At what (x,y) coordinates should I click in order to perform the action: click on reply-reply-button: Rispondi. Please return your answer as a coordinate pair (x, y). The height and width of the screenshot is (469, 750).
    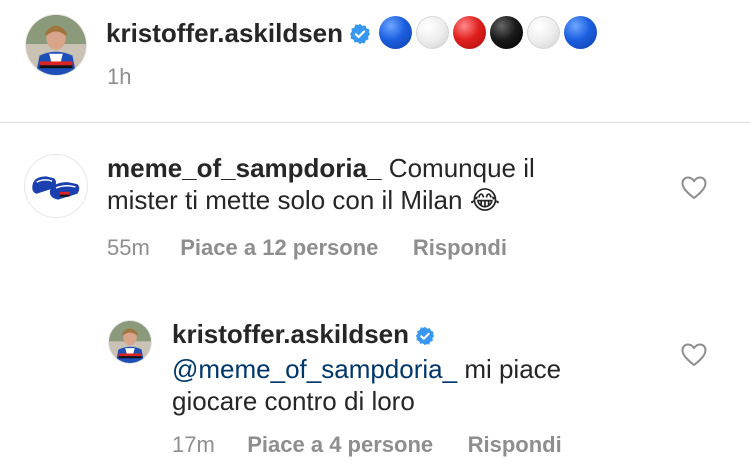
    Looking at the image, I should click on (515, 444).